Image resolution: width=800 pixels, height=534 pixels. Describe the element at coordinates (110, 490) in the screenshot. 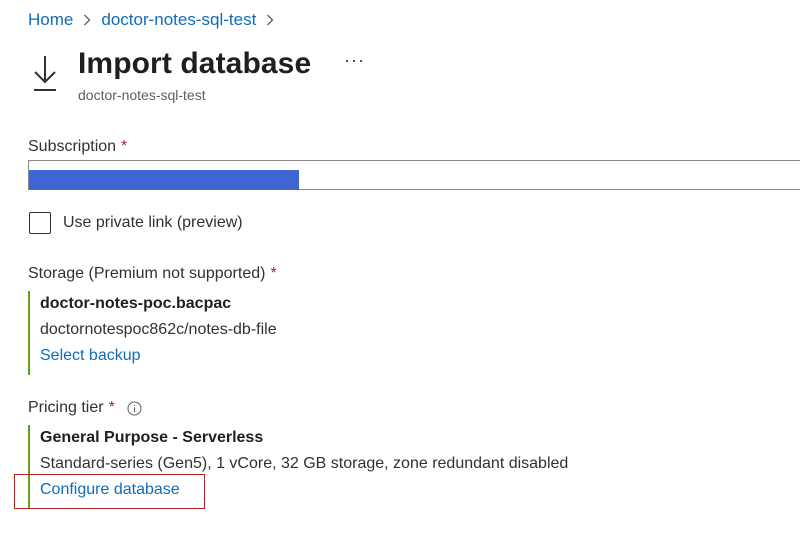

I see `configure-database-link: Configure database` at that location.